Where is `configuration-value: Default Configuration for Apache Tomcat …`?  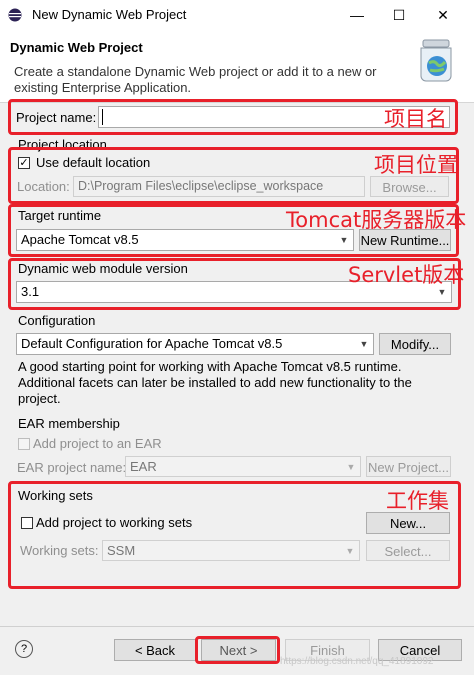
configuration-value: Default Configuration for Apache Tomcat … is located at coordinates (152, 343).